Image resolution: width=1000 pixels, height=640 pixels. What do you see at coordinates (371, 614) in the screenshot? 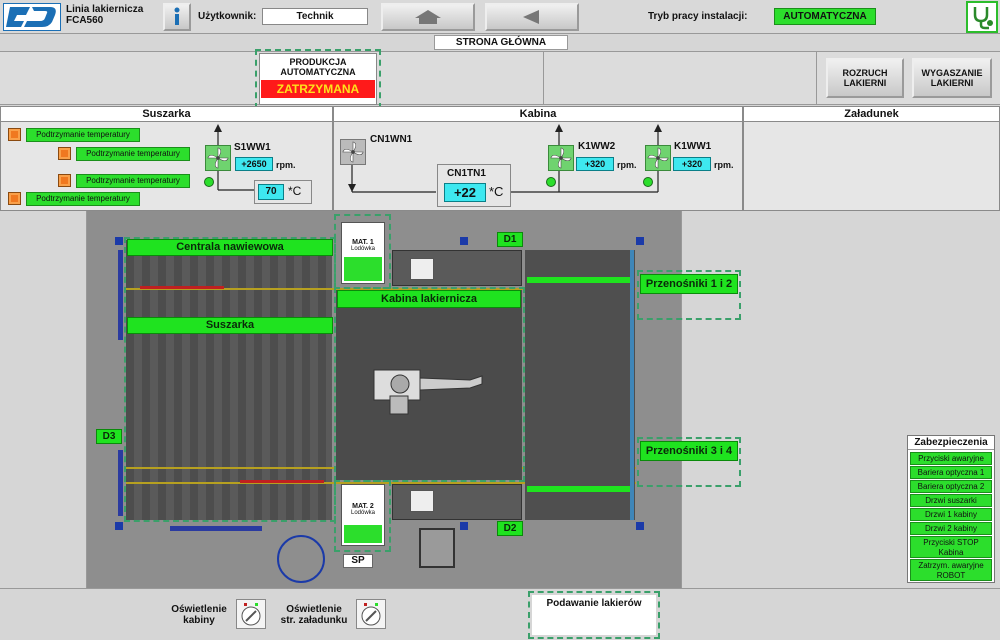
I see `light-loading-switch` at bounding box center [371, 614].